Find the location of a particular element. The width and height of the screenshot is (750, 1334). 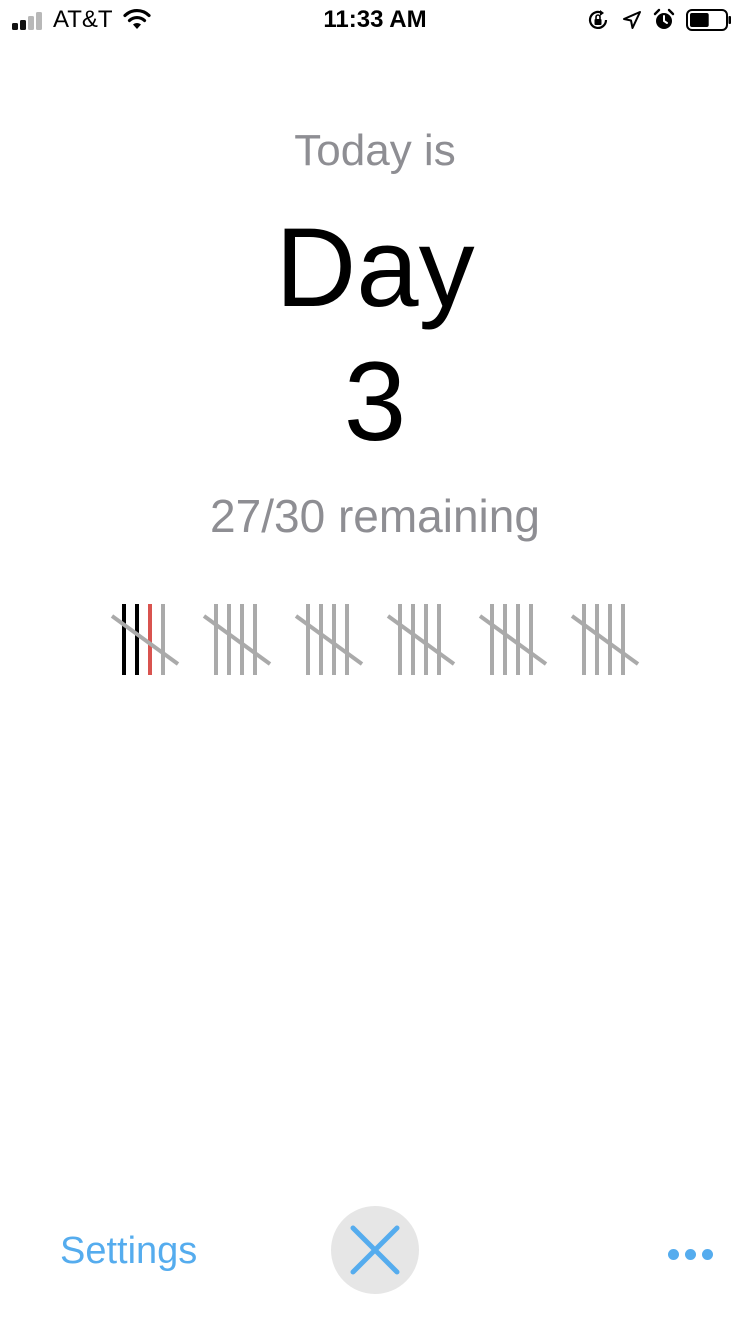

status-bar: AT&T 11:33 AM is located at coordinates (375, 20).